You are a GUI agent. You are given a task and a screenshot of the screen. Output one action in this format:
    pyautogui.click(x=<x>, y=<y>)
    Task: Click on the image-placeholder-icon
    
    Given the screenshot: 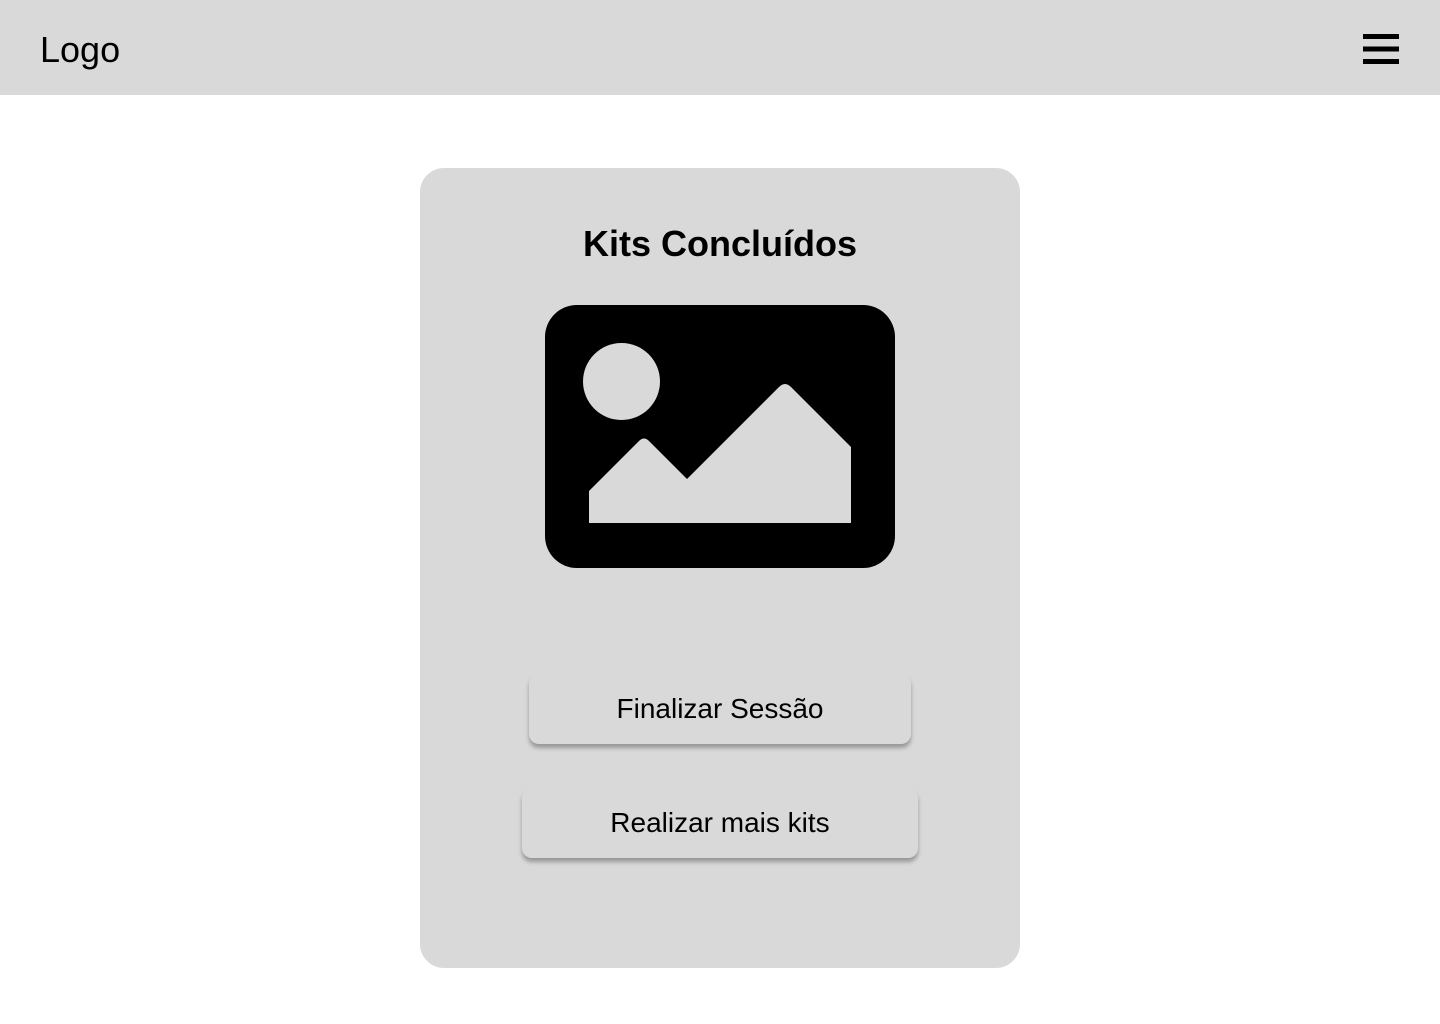 What is the action you would take?
    pyautogui.click(x=720, y=436)
    